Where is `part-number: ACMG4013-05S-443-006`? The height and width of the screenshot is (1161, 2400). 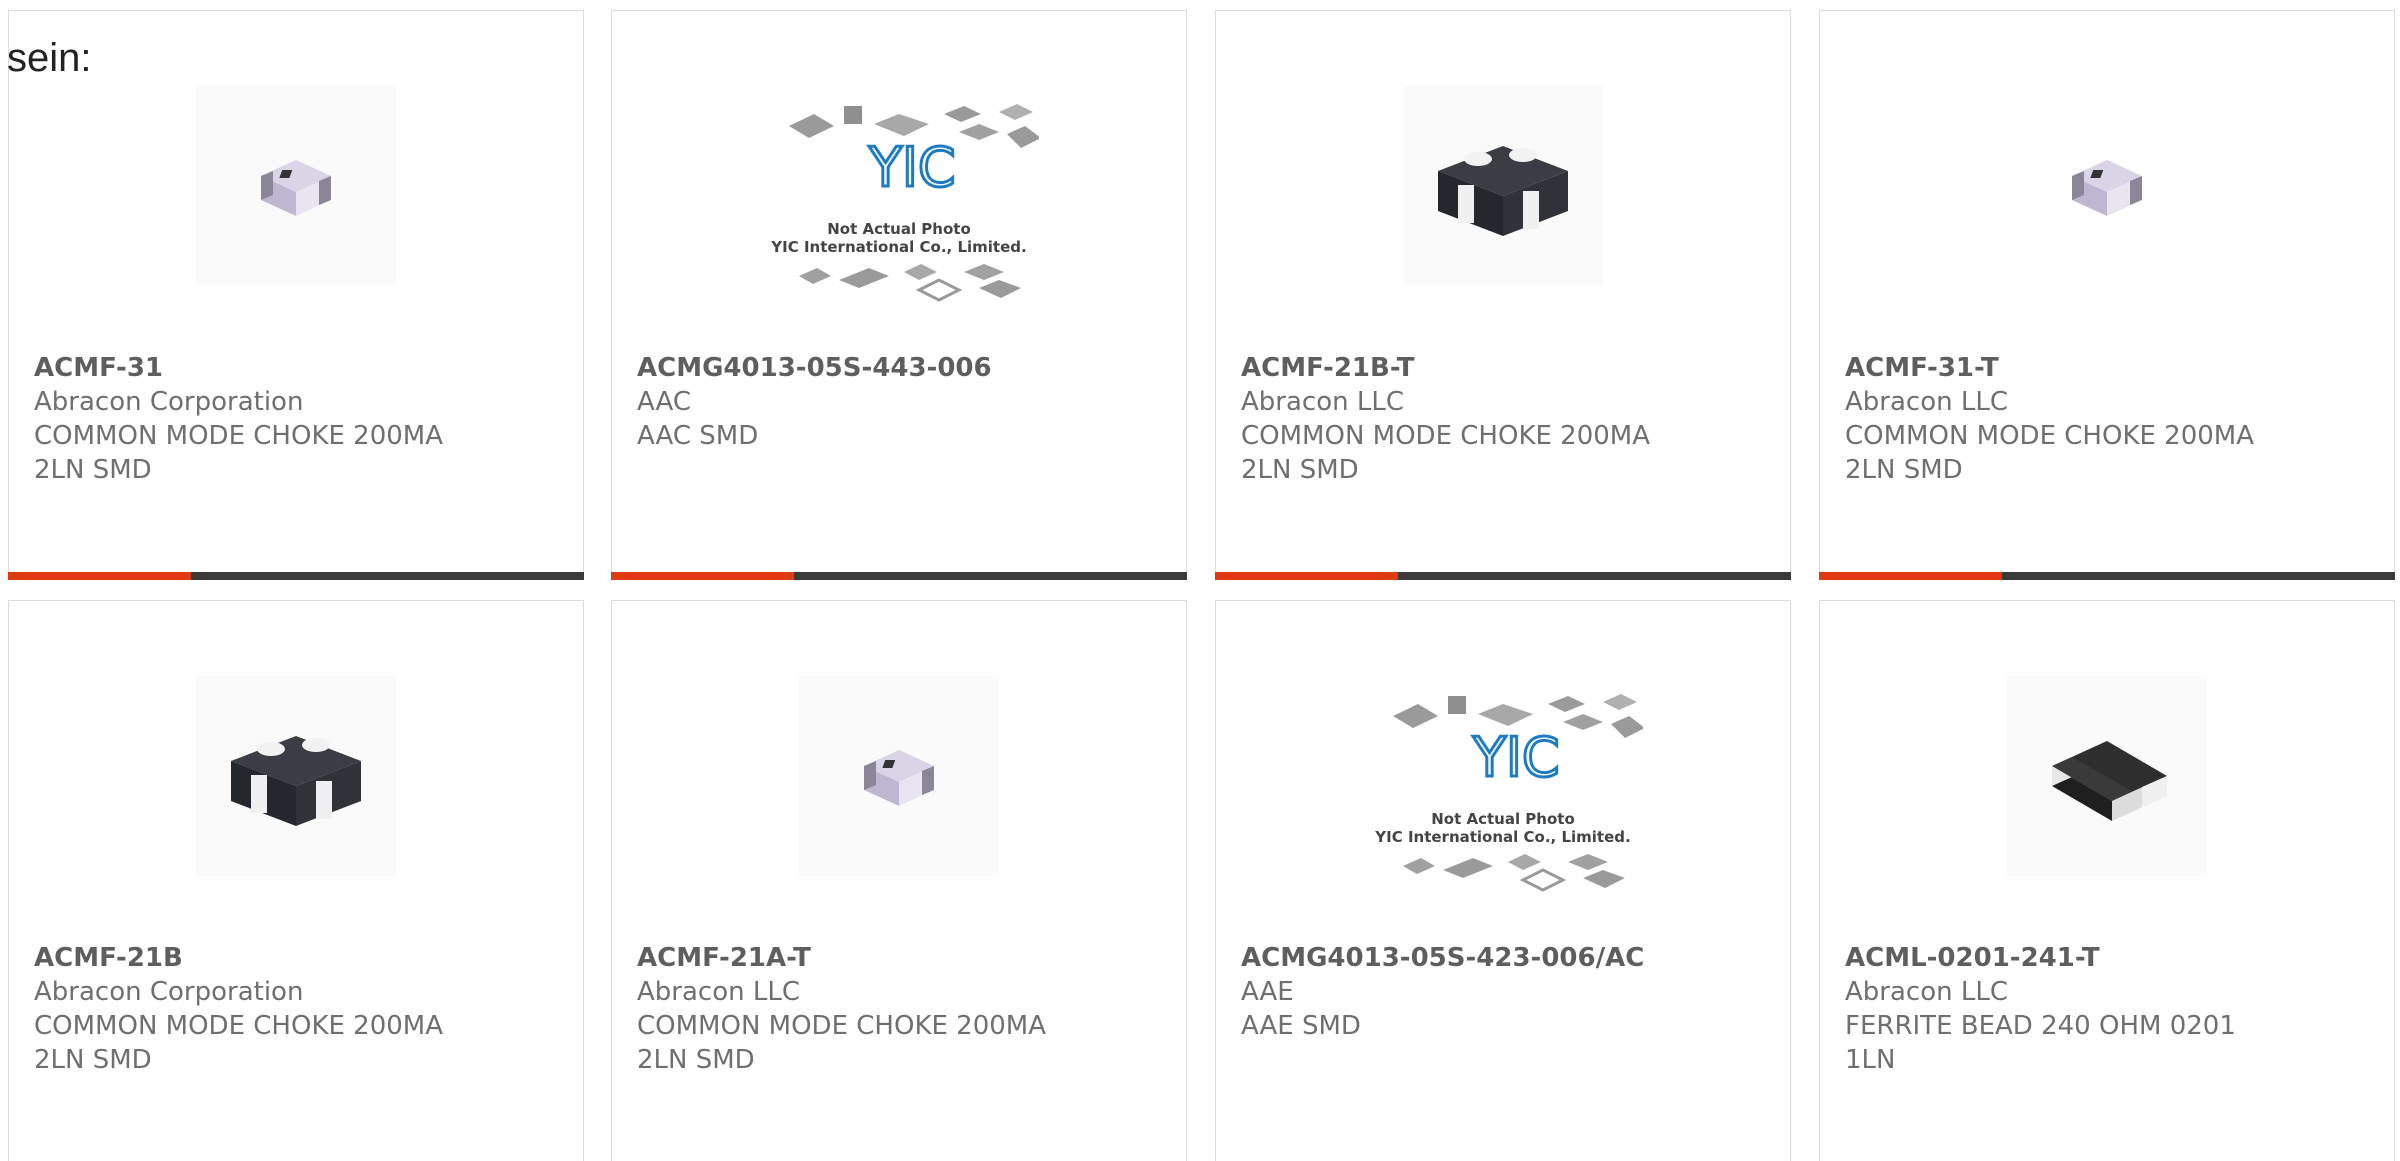
part-number: ACMG4013-05S-443-006 is located at coordinates (901, 368).